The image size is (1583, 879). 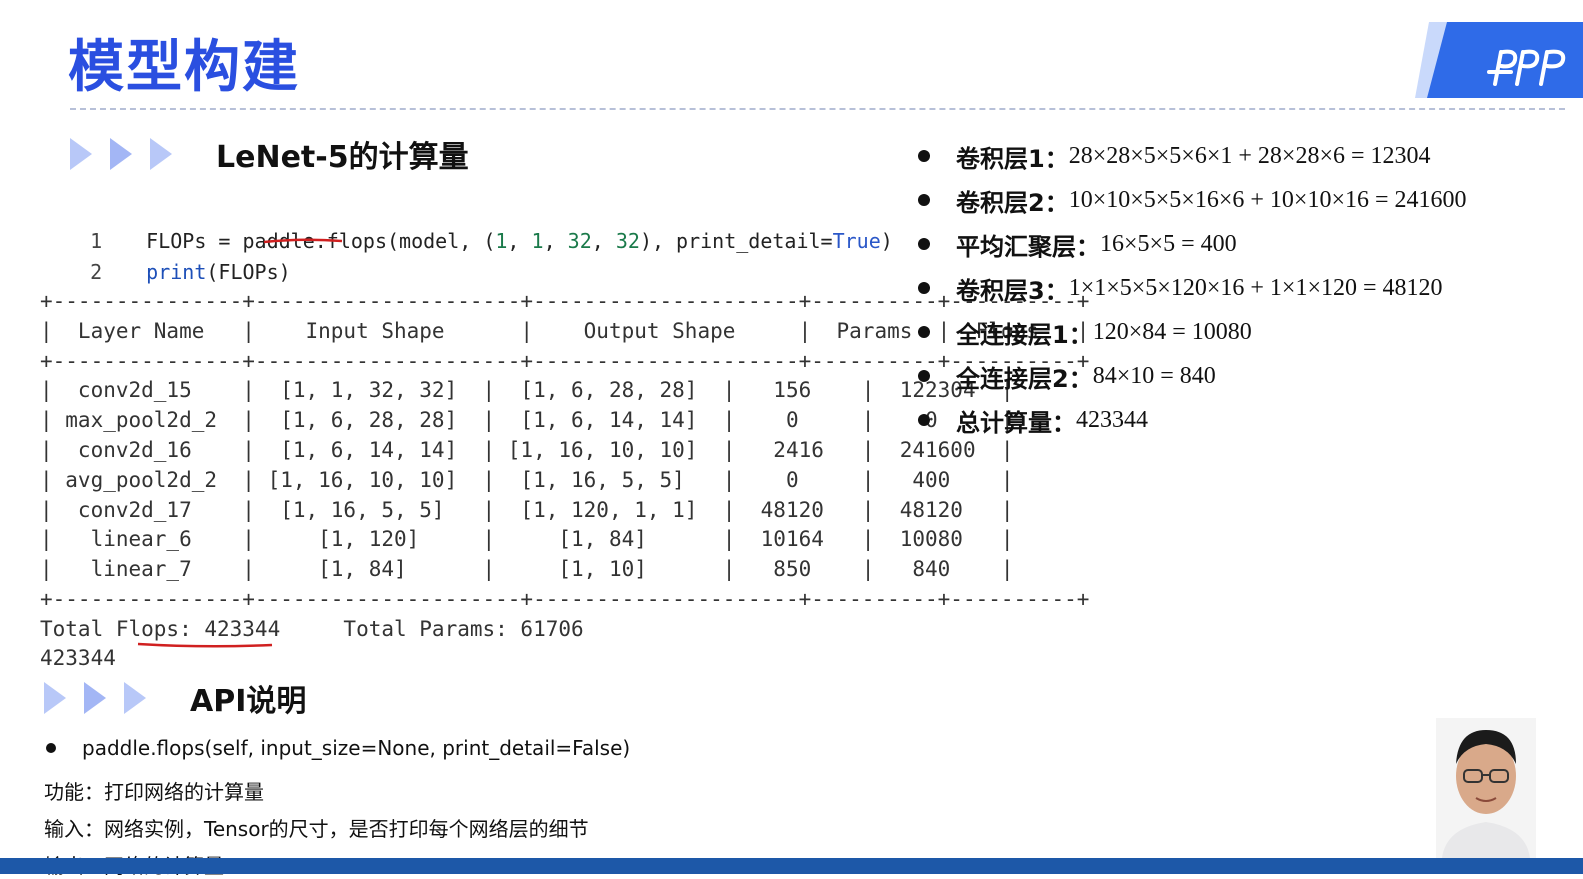 I want to click on totals-line: Total Flops: 423344 Total Params: 61706, so click(x=312, y=629).